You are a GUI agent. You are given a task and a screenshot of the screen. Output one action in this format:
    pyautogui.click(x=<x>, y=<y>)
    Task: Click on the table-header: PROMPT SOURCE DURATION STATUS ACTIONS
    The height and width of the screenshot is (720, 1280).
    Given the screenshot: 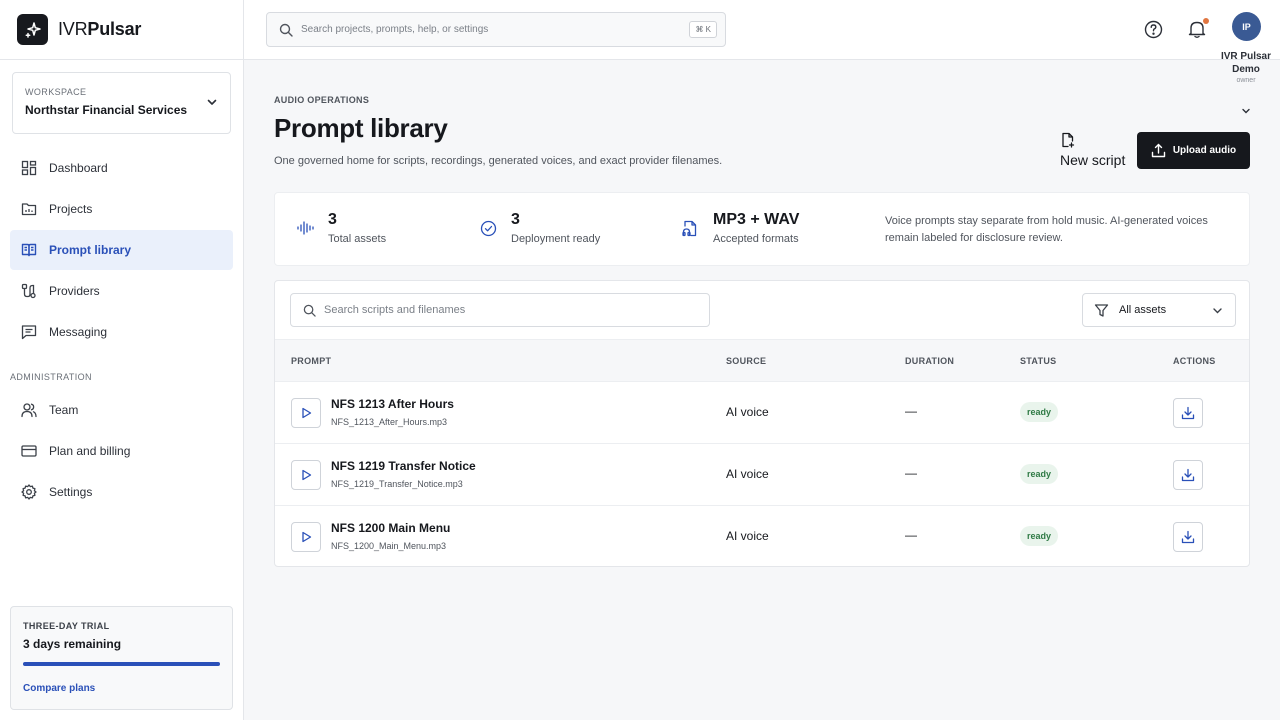 What is the action you would take?
    pyautogui.click(x=762, y=360)
    